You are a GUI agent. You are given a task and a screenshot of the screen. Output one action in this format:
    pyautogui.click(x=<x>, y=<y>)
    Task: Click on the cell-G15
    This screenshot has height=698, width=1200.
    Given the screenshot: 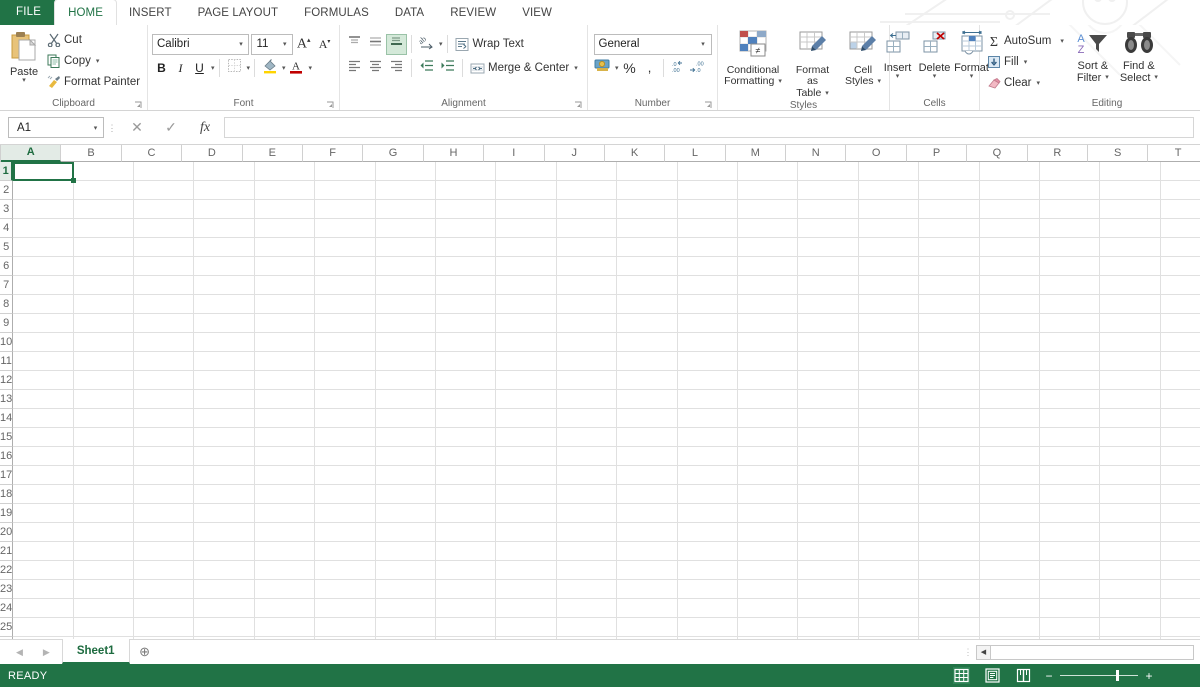 What is the action you would take?
    pyautogui.click(x=405, y=437)
    